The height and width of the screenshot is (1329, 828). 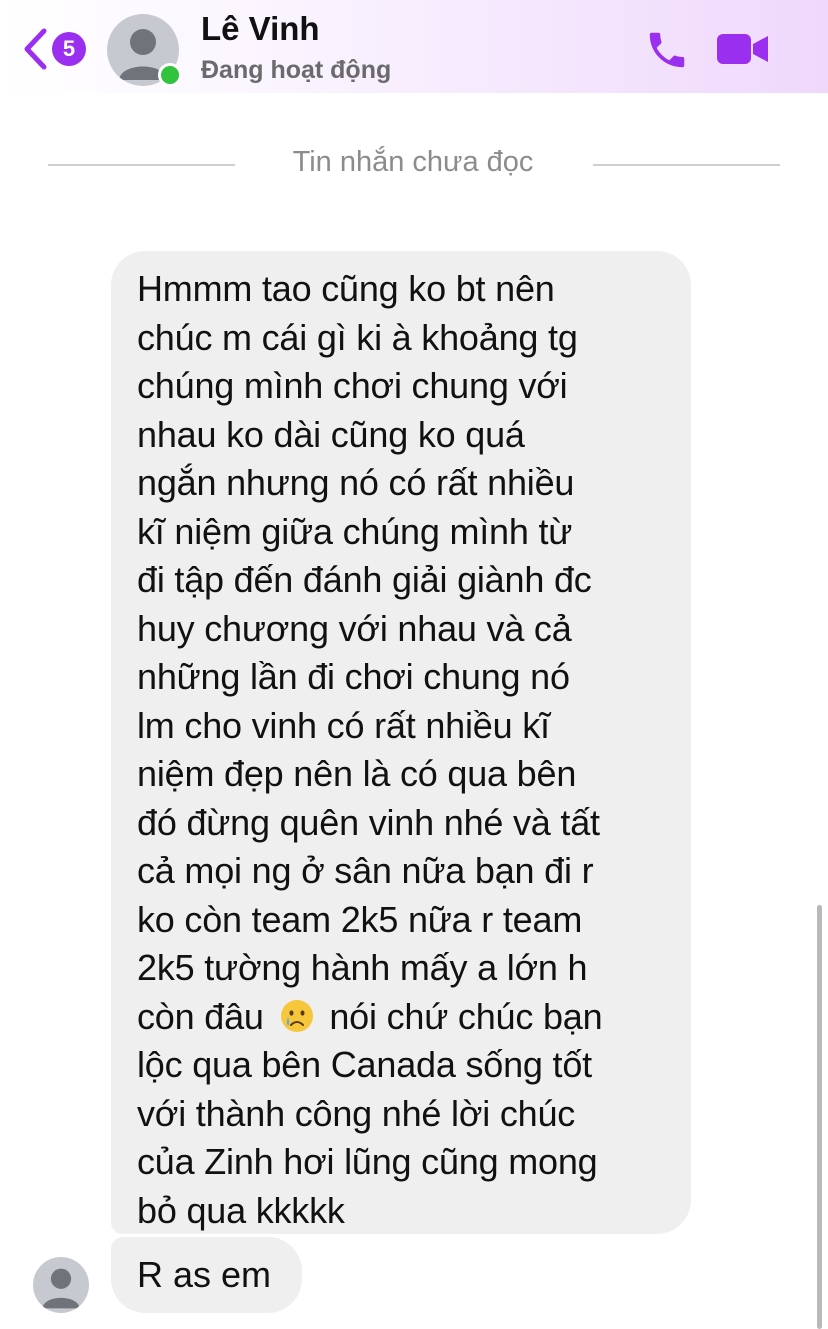 I want to click on message-line: lm cho vinh có rất nhiều kĩ, so click(x=343, y=725).